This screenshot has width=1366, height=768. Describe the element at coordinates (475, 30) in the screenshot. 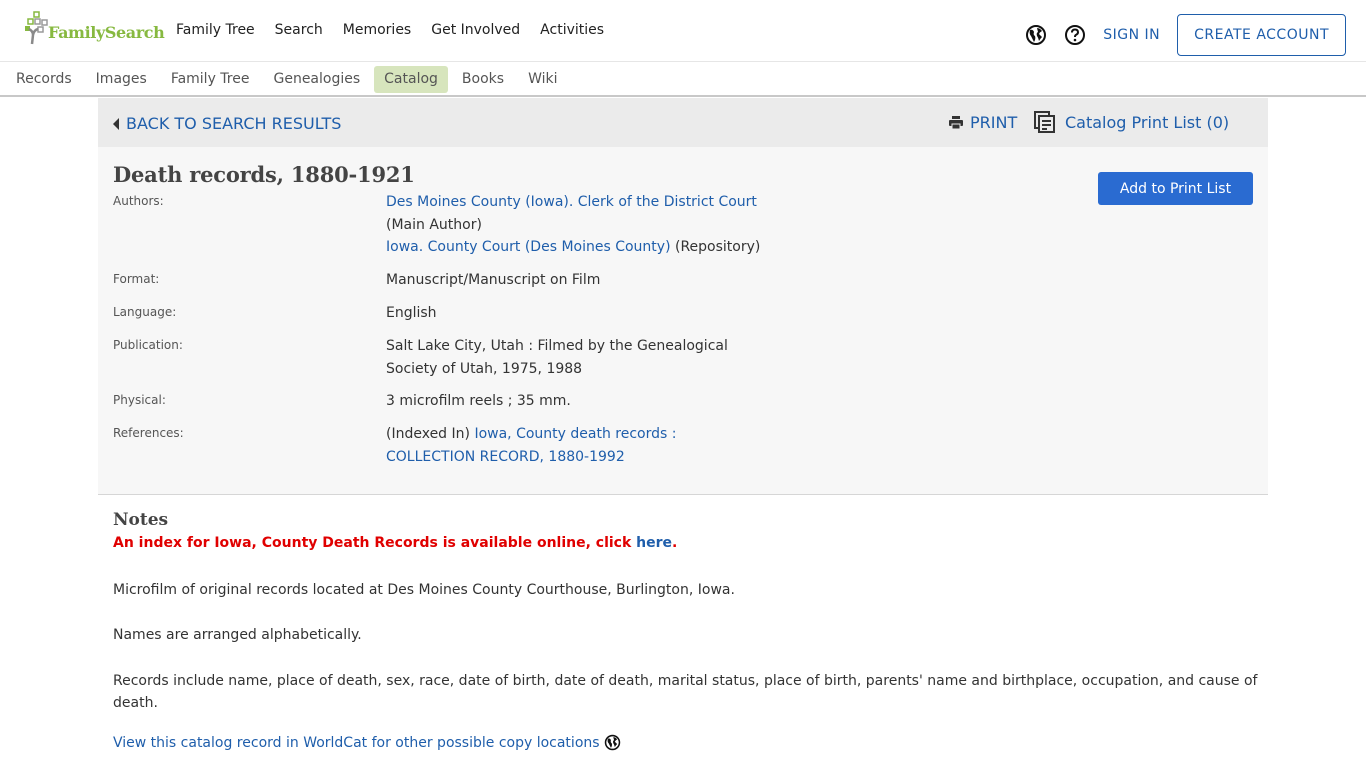

I see `nav-get-involved: Get Involved` at that location.